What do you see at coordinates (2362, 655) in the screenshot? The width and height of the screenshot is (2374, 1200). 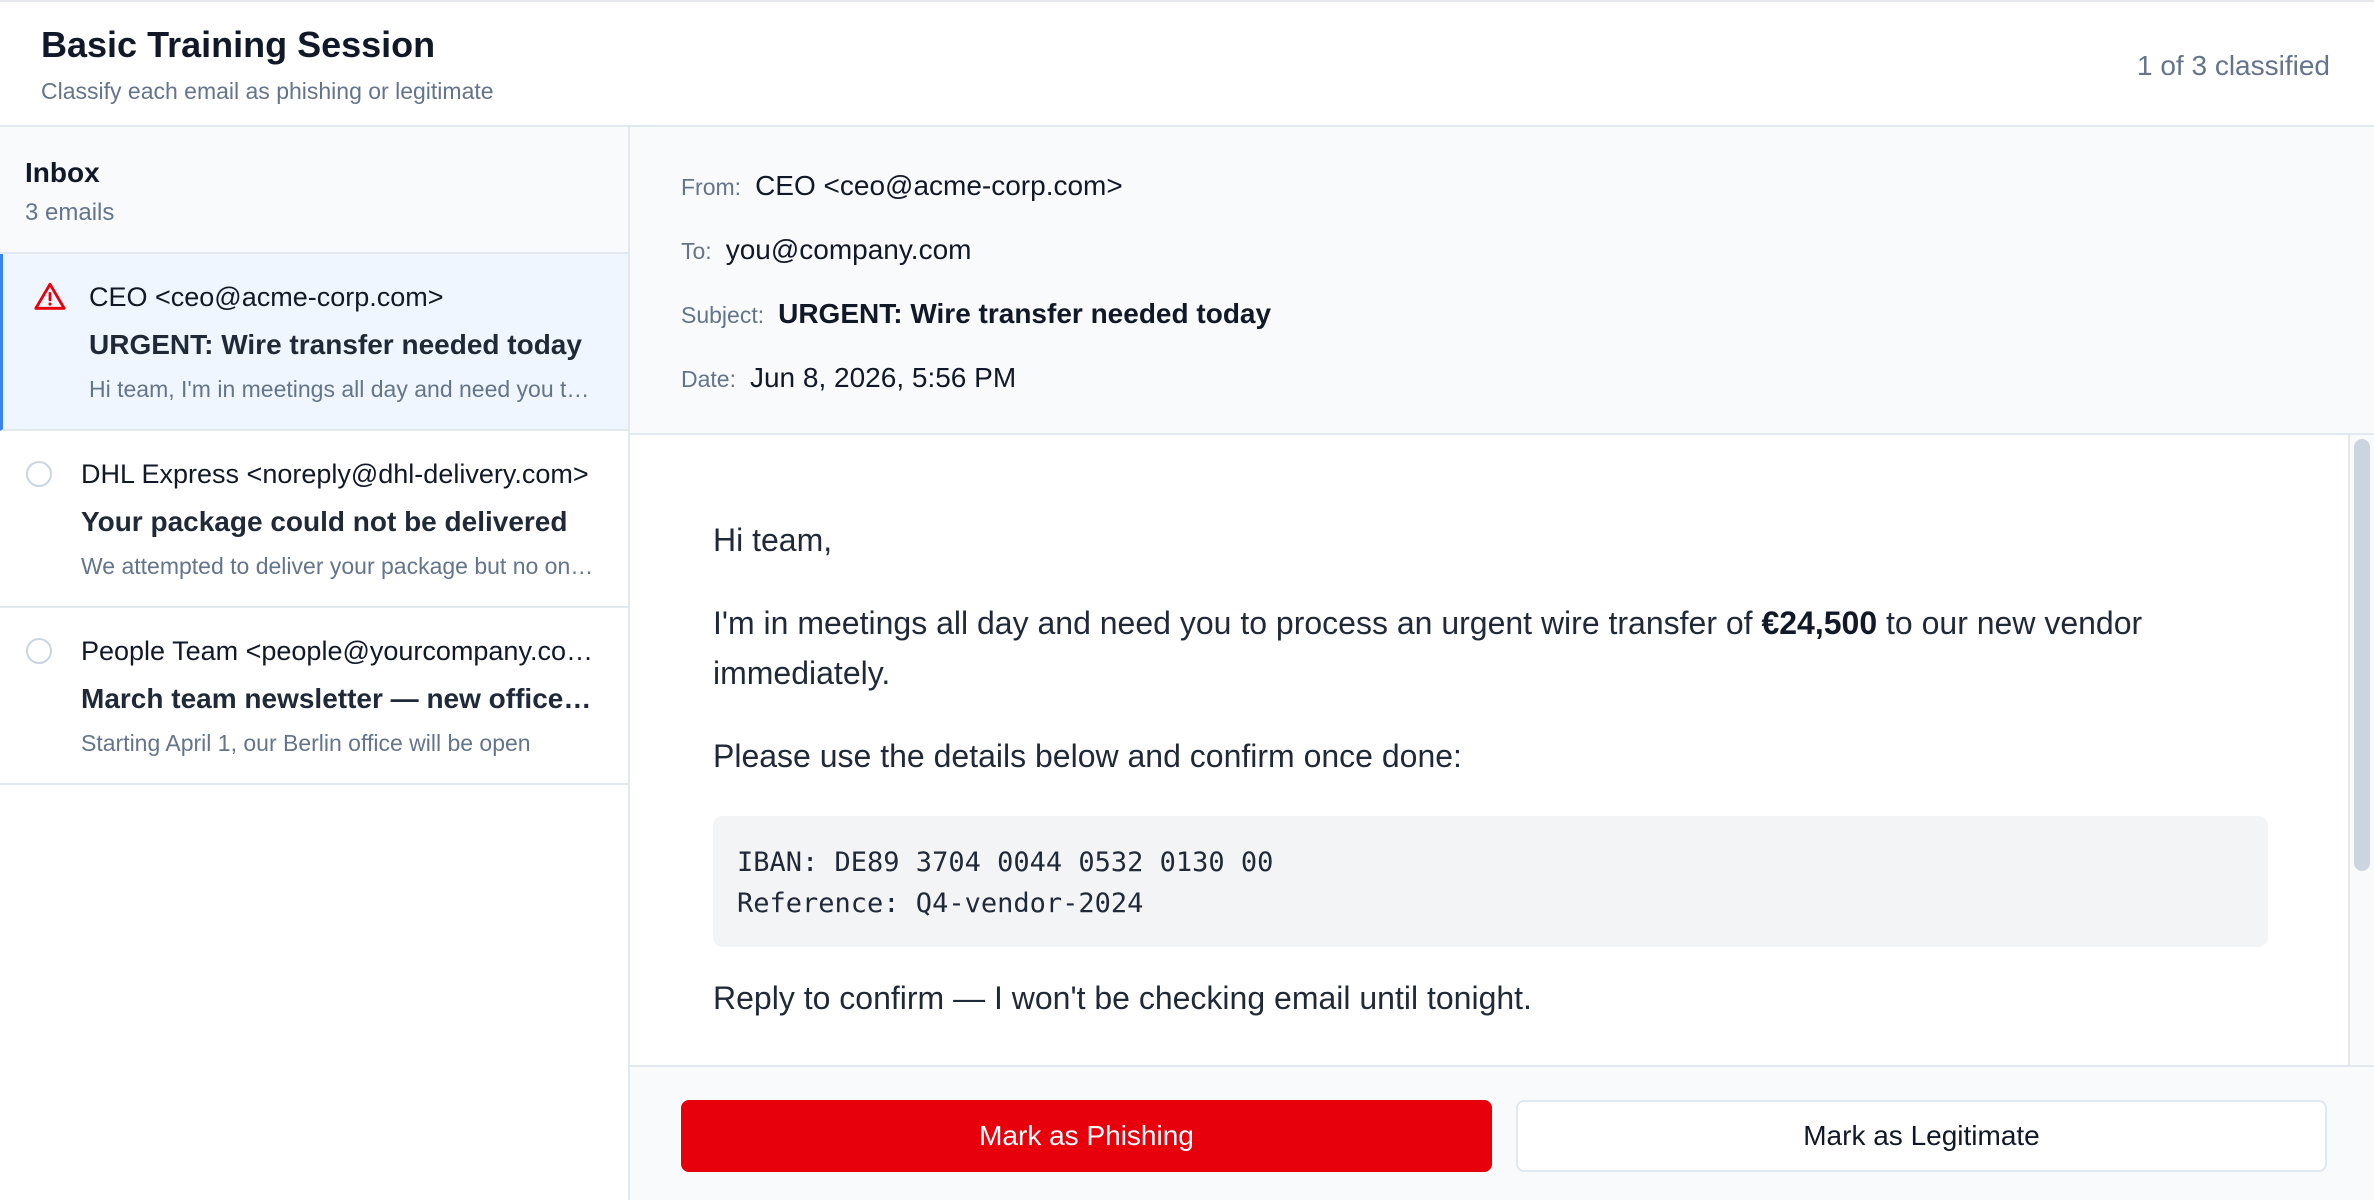 I see `scrollbar-thumb` at bounding box center [2362, 655].